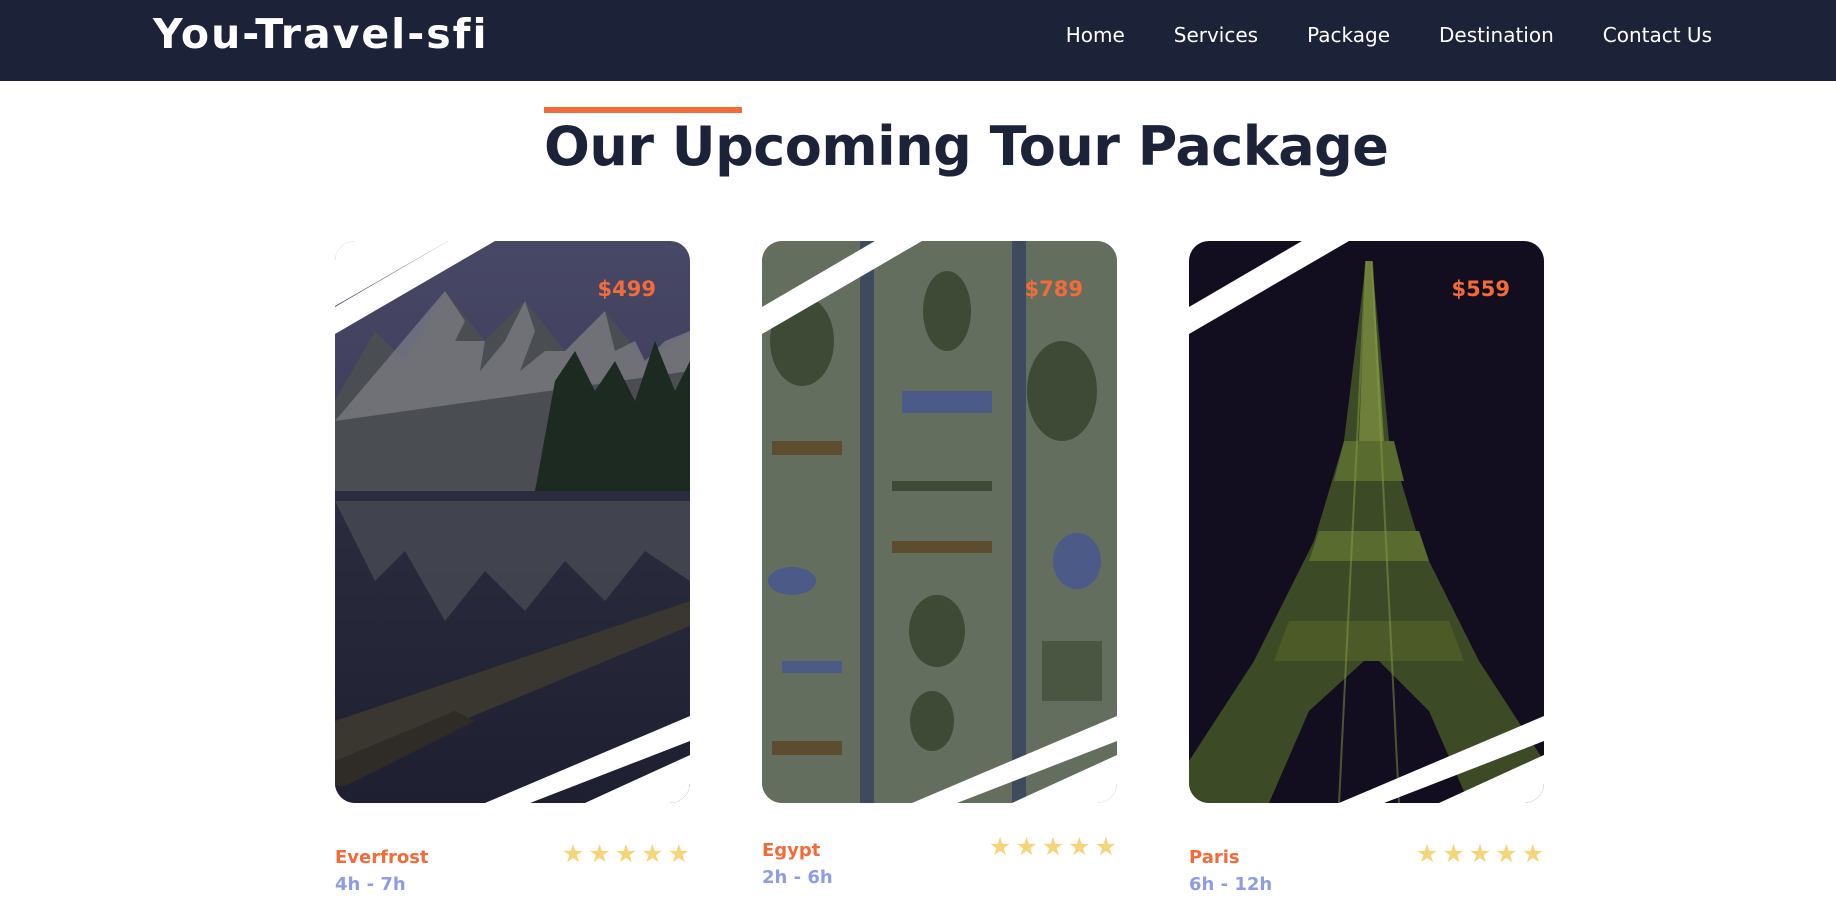 This screenshot has height=917, width=1836. Describe the element at coordinates (321, 34) in the screenshot. I see `brand-logo: You-Travel-sfi` at that location.